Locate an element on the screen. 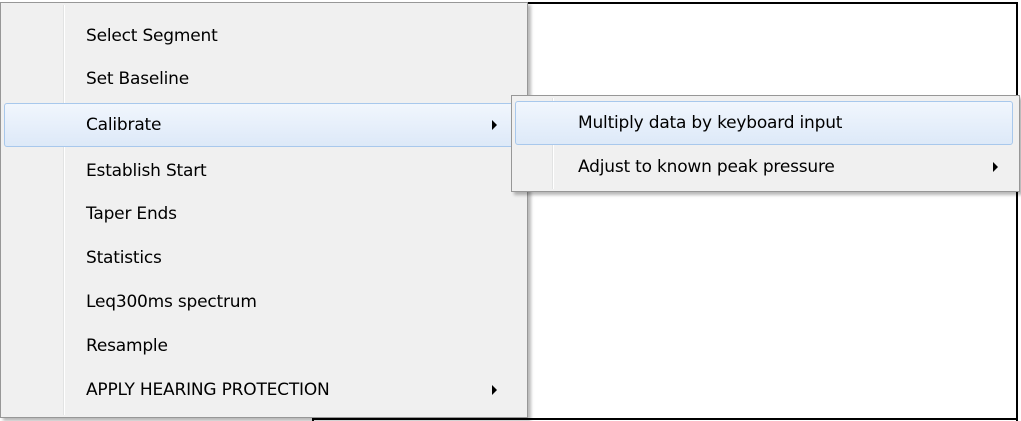 The image size is (1021, 421). menu-item-label: Calibrate is located at coordinates (124, 125).